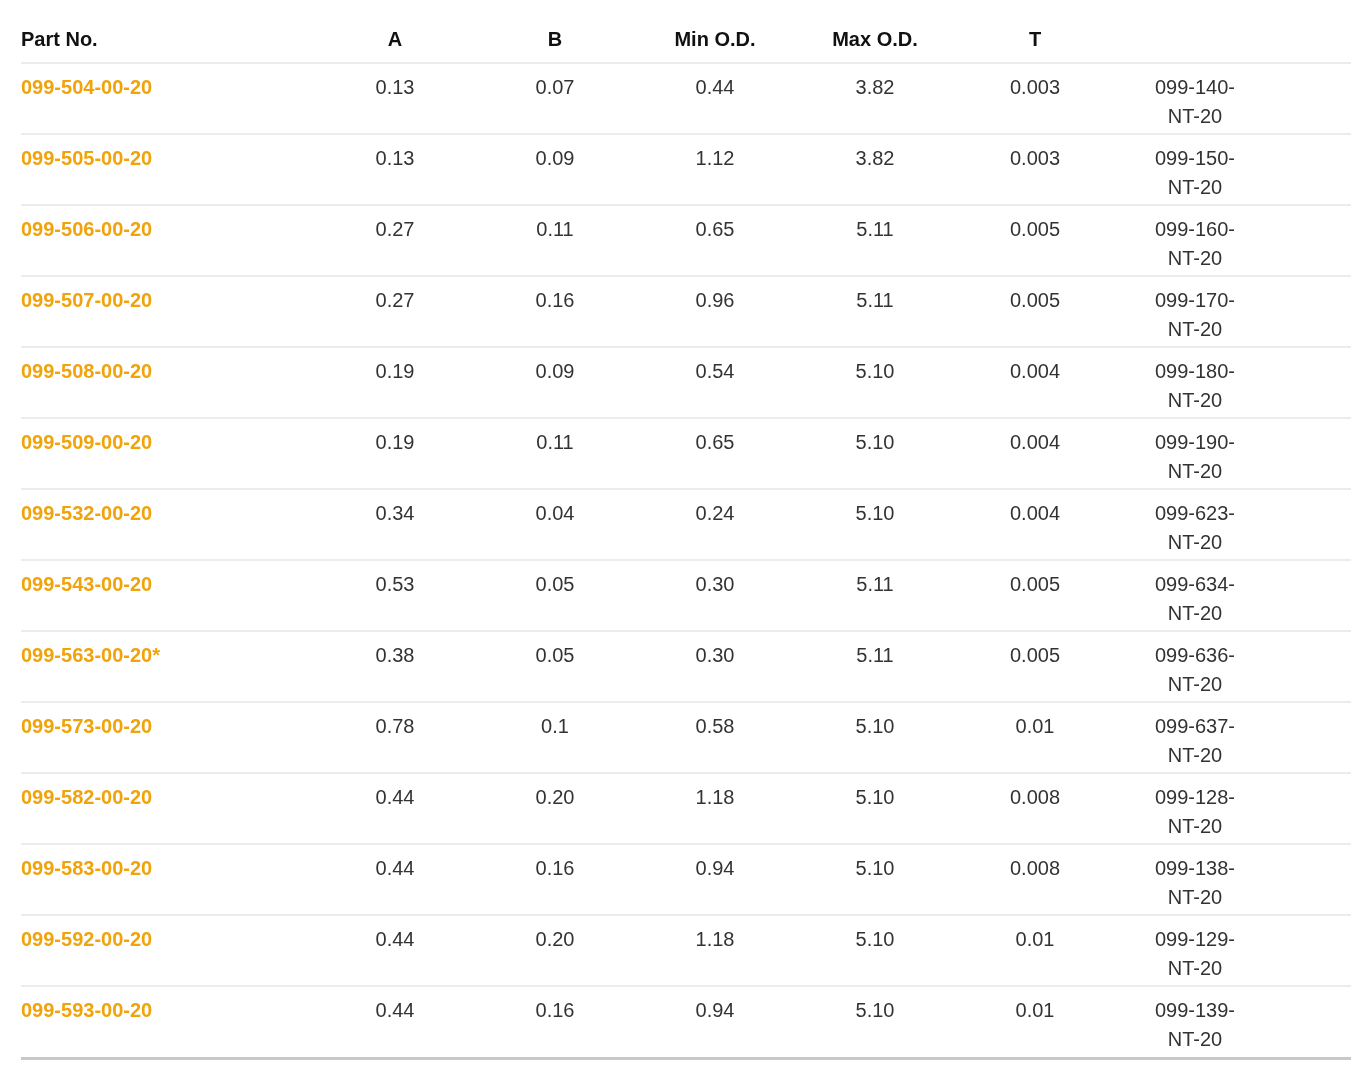  I want to click on part-number-link: 099-505-00-20, so click(87, 158).